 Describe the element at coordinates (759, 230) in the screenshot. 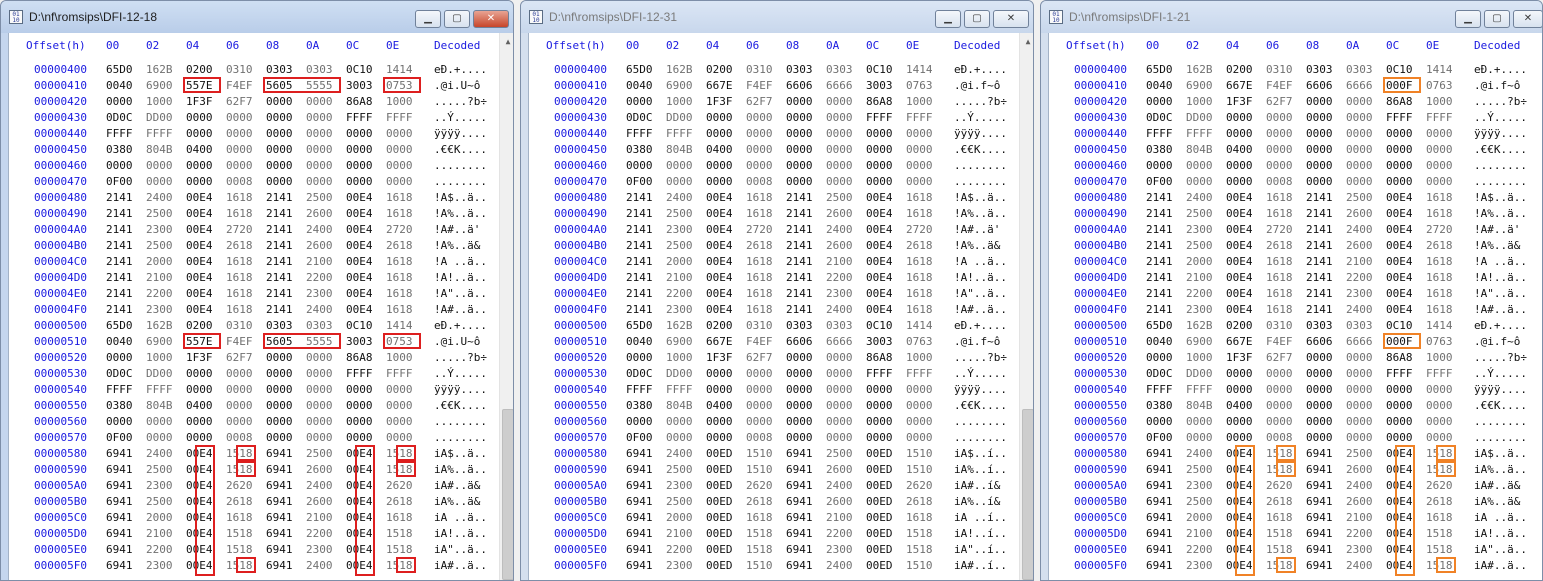

I see `hex-cell: 2720` at that location.